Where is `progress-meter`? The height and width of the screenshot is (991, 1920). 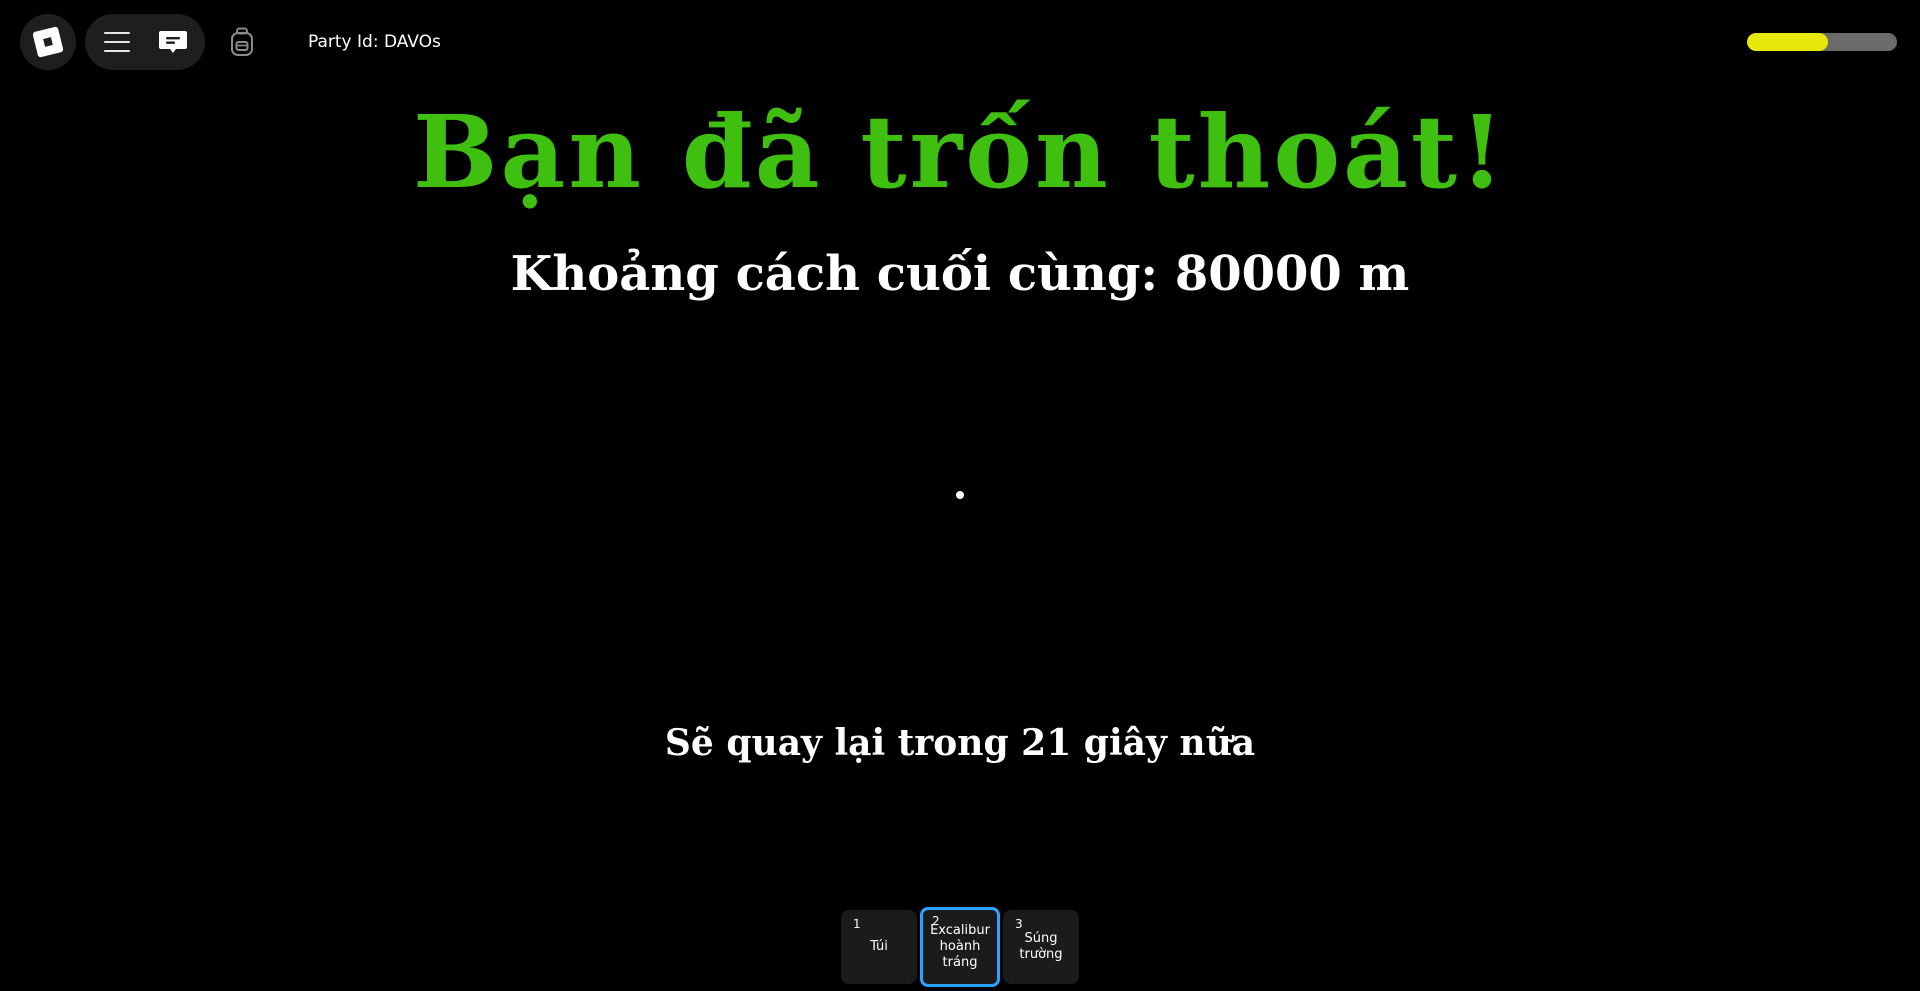 progress-meter is located at coordinates (1822, 42).